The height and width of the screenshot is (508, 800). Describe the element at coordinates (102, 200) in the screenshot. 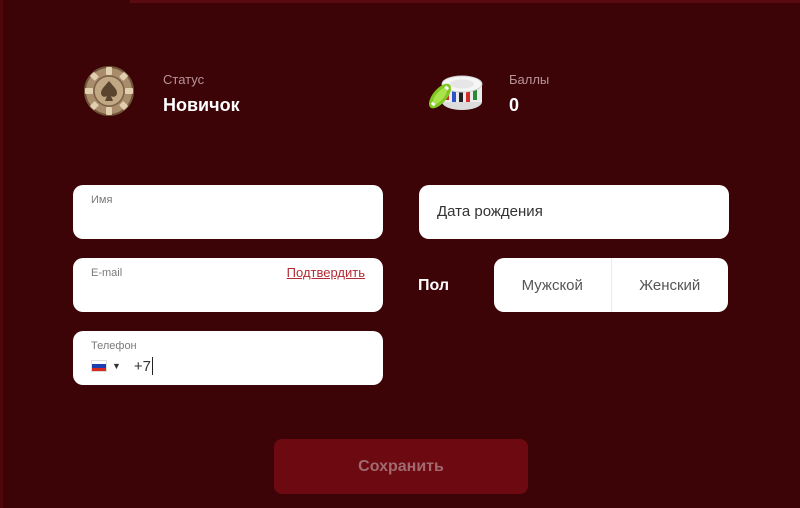

I see `name-label: Имя` at that location.